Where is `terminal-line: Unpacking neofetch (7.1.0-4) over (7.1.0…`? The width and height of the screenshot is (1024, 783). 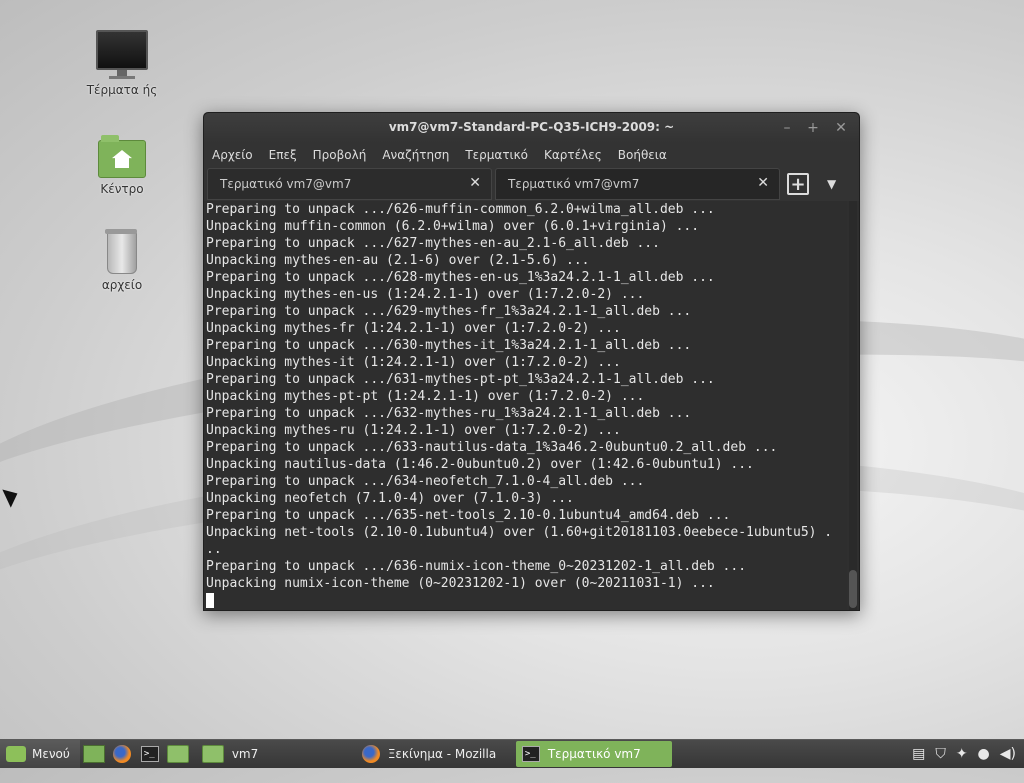 terminal-line: Unpacking neofetch (7.1.0-4) over (7.1.0… is located at coordinates (390, 498).